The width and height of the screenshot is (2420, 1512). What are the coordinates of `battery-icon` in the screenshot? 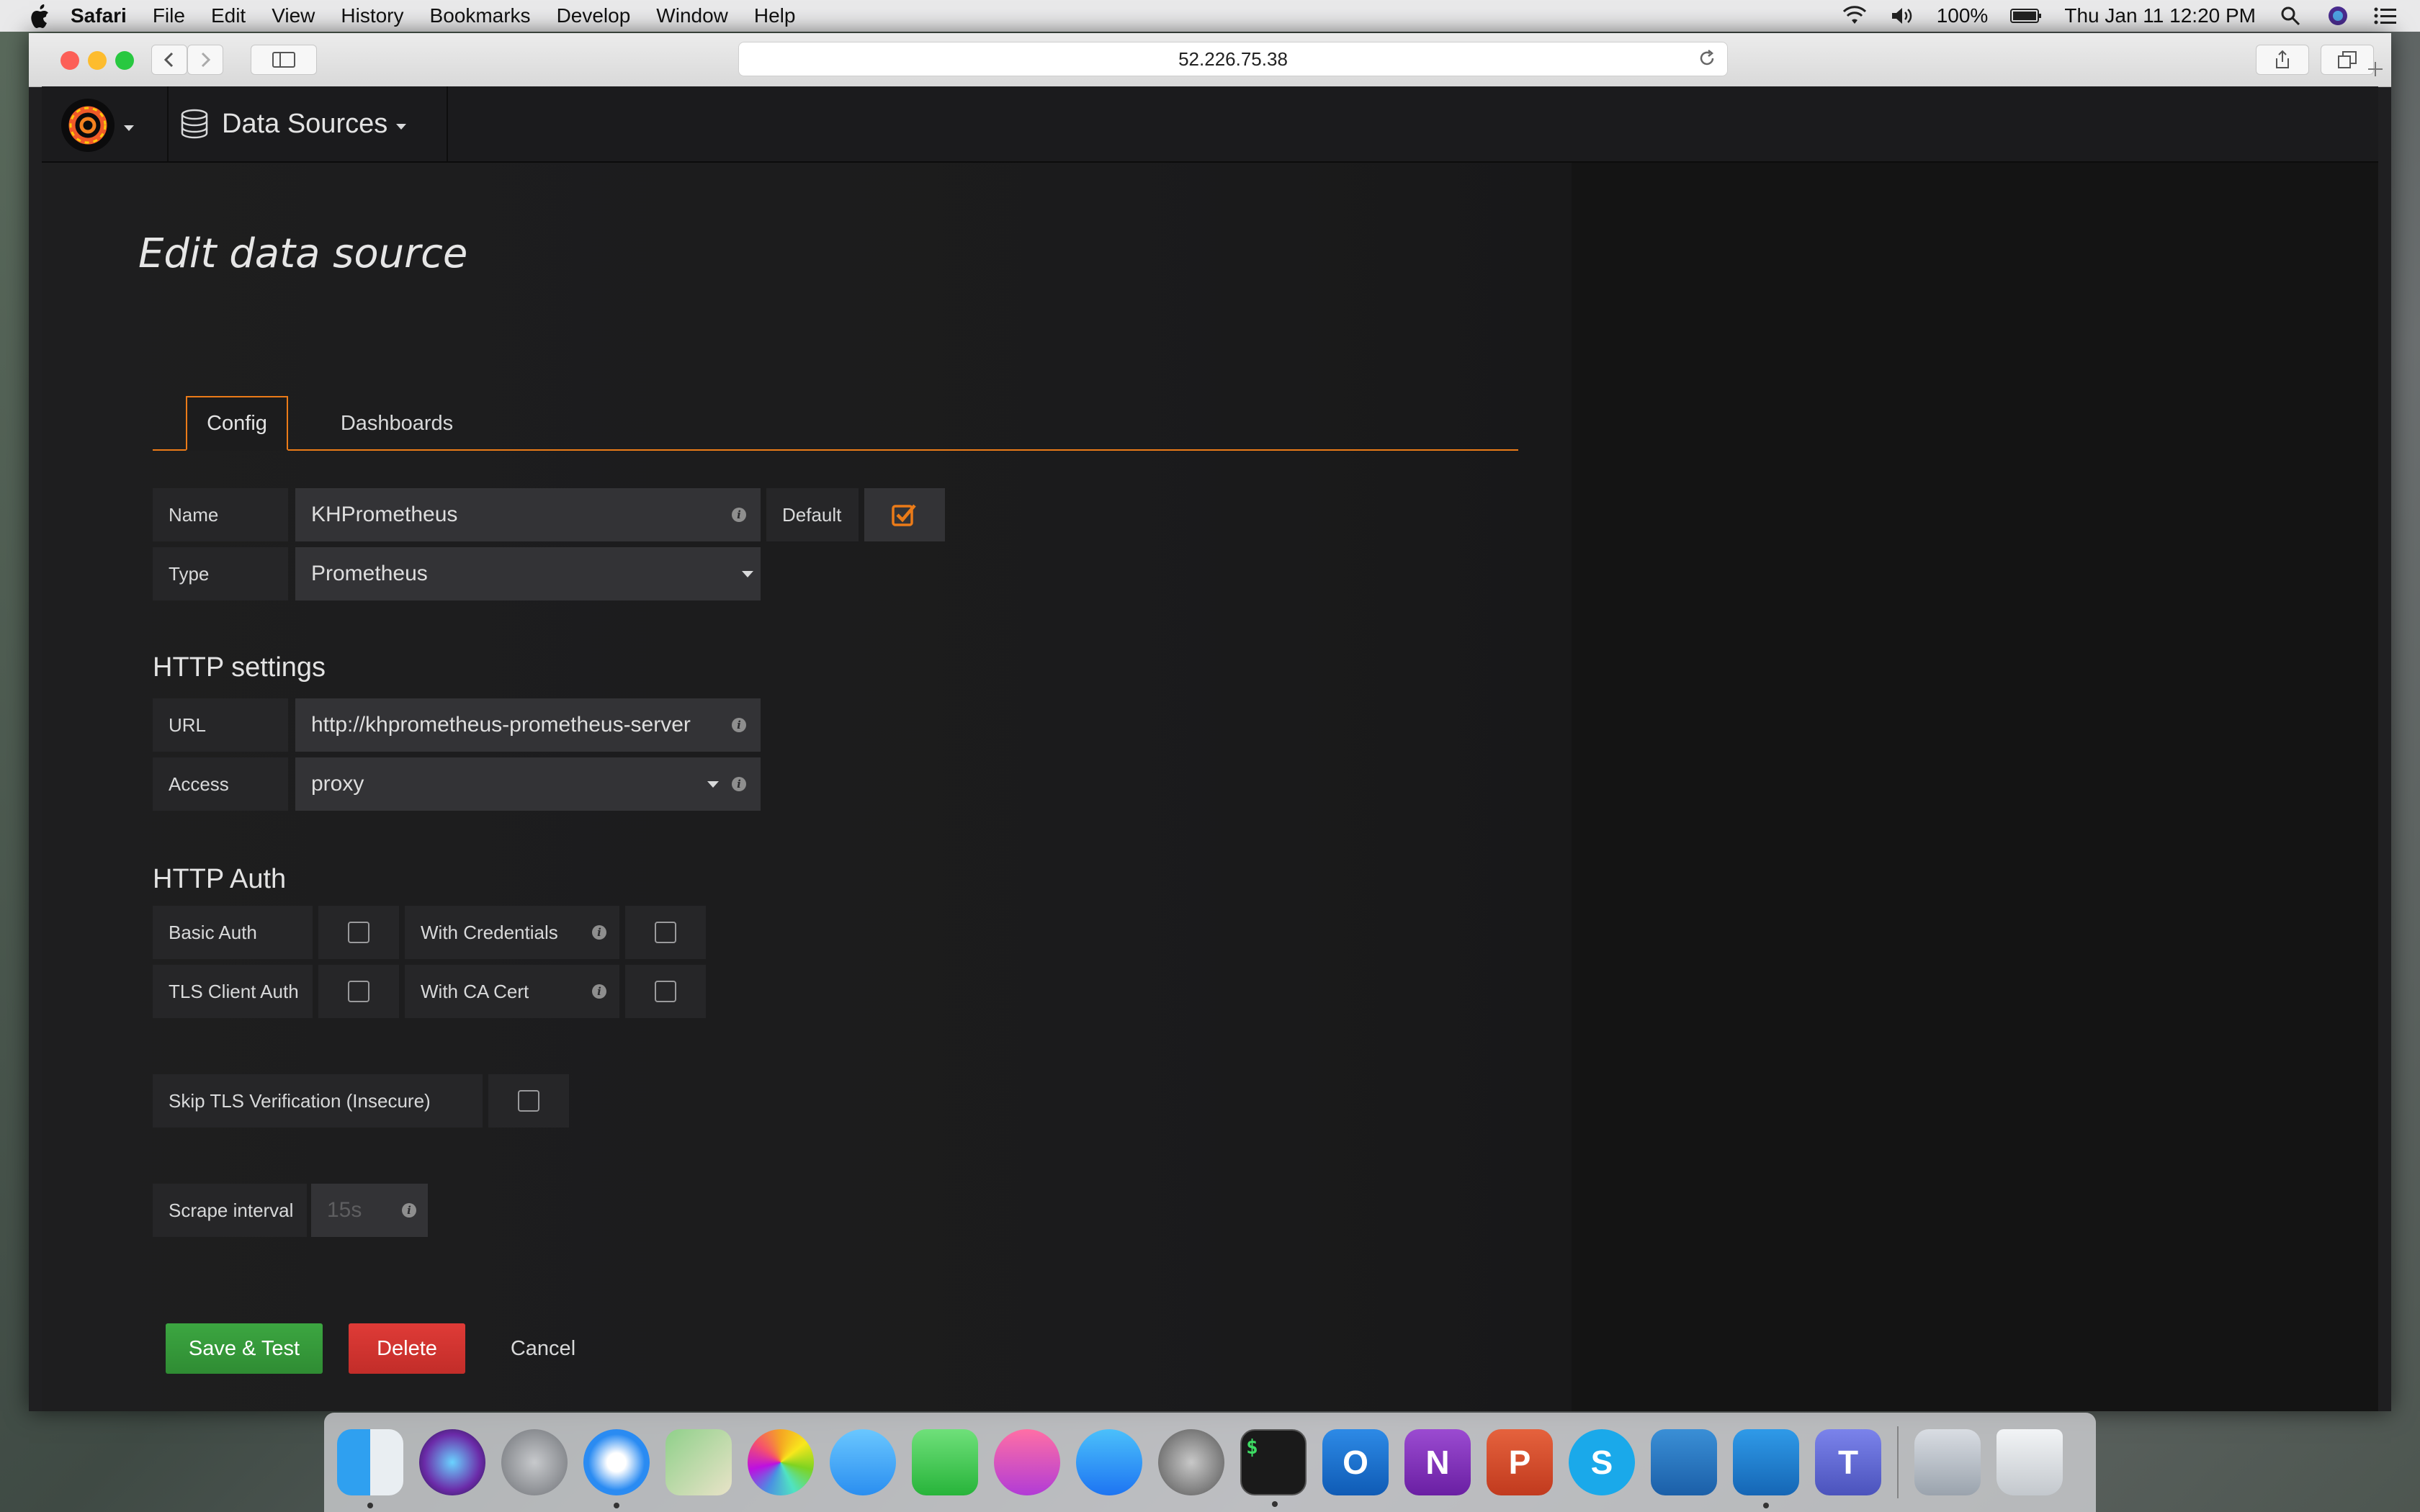 It's located at (2026, 16).